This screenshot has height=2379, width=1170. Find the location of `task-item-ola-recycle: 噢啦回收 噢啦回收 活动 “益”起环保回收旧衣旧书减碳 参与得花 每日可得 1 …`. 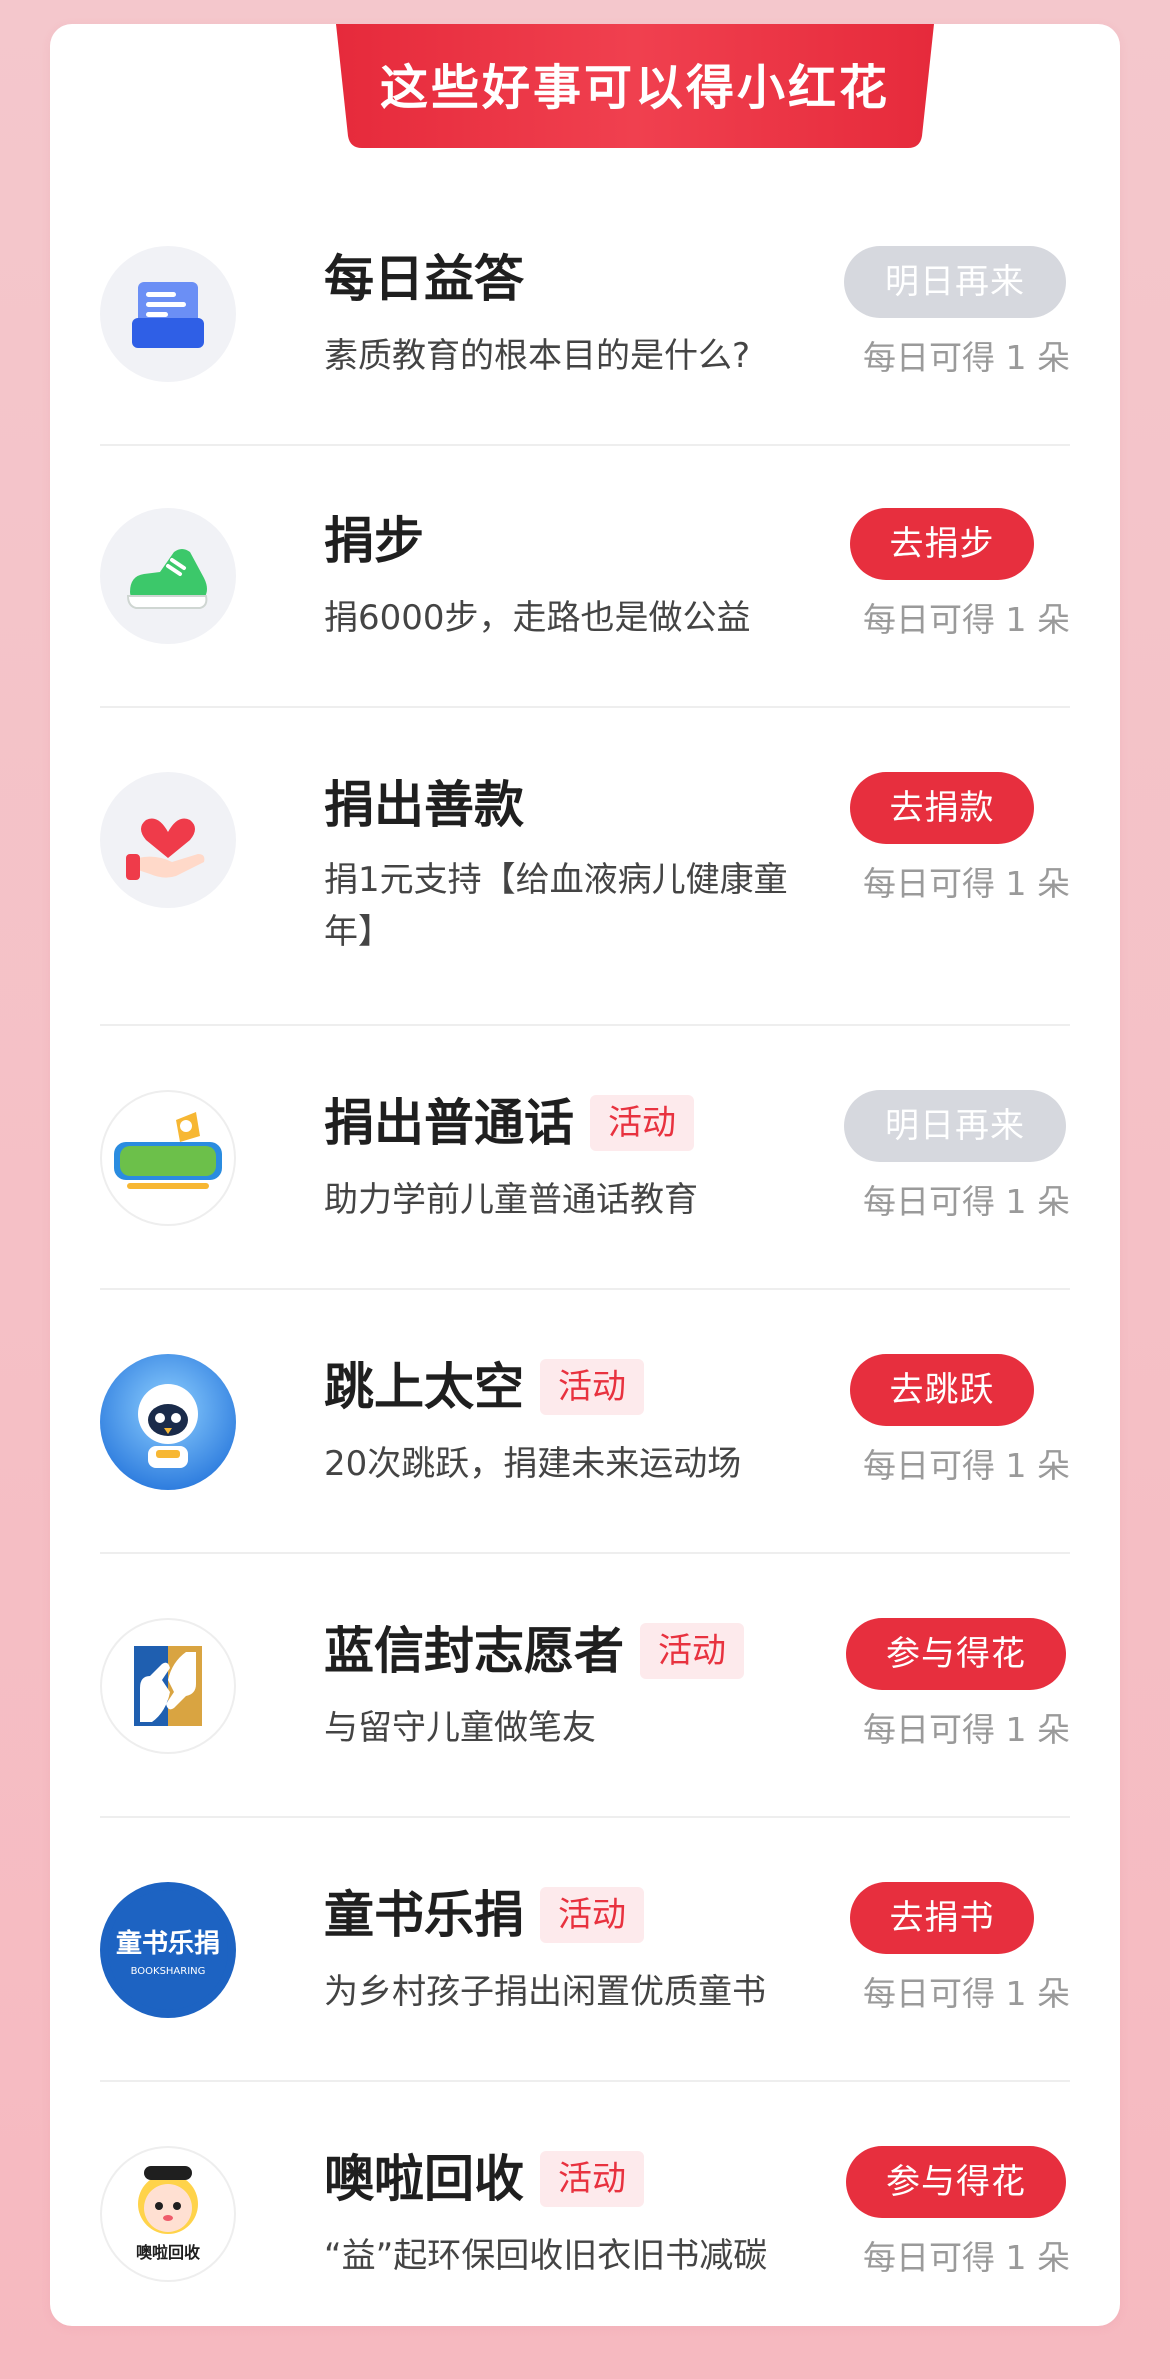

task-item-ola-recycle: 噢啦回收 噢啦回收 活动 “益”起环保回收旧衣旧书减碳 参与得花 每日可得 1 … is located at coordinates (585, 2204).